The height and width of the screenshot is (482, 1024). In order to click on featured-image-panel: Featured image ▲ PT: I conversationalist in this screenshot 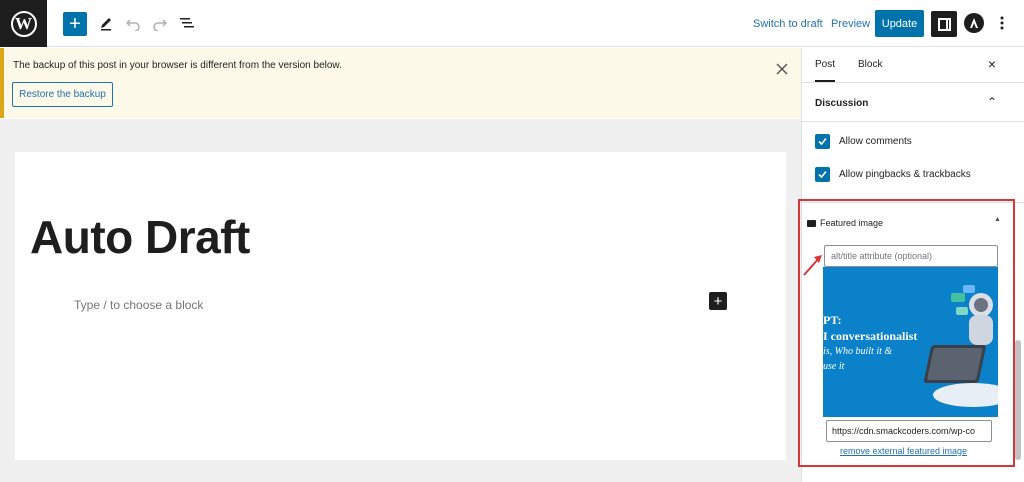, I will do `click(906, 333)`.